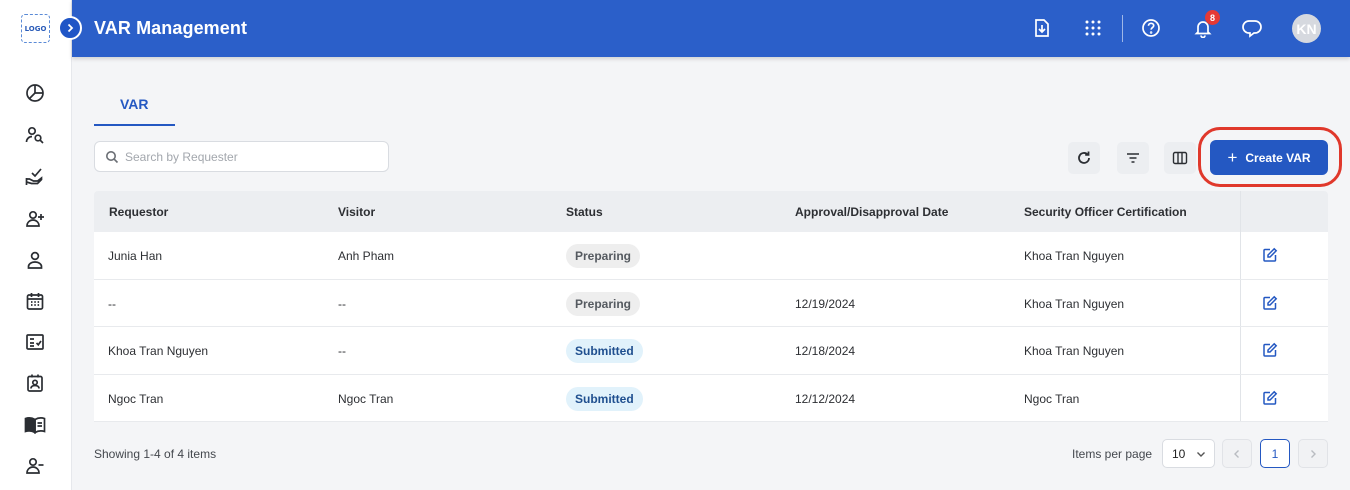 The image size is (1350, 490). What do you see at coordinates (35, 219) in the screenshot?
I see `user-add-icon` at bounding box center [35, 219].